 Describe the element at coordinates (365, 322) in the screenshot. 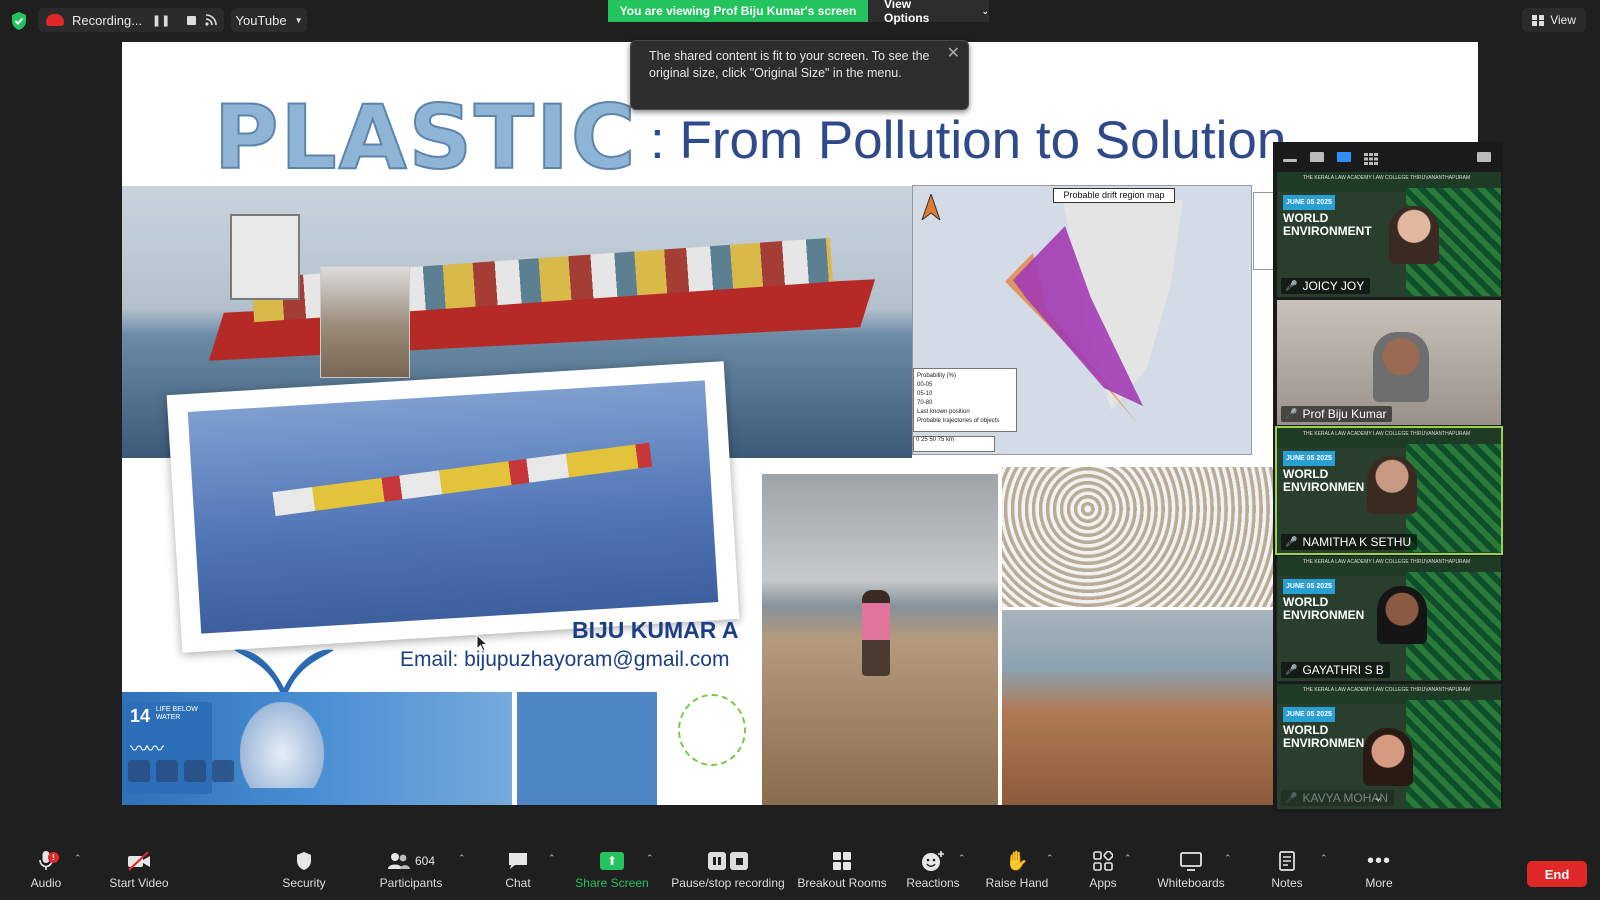

I see `beach-debris-photo` at that location.